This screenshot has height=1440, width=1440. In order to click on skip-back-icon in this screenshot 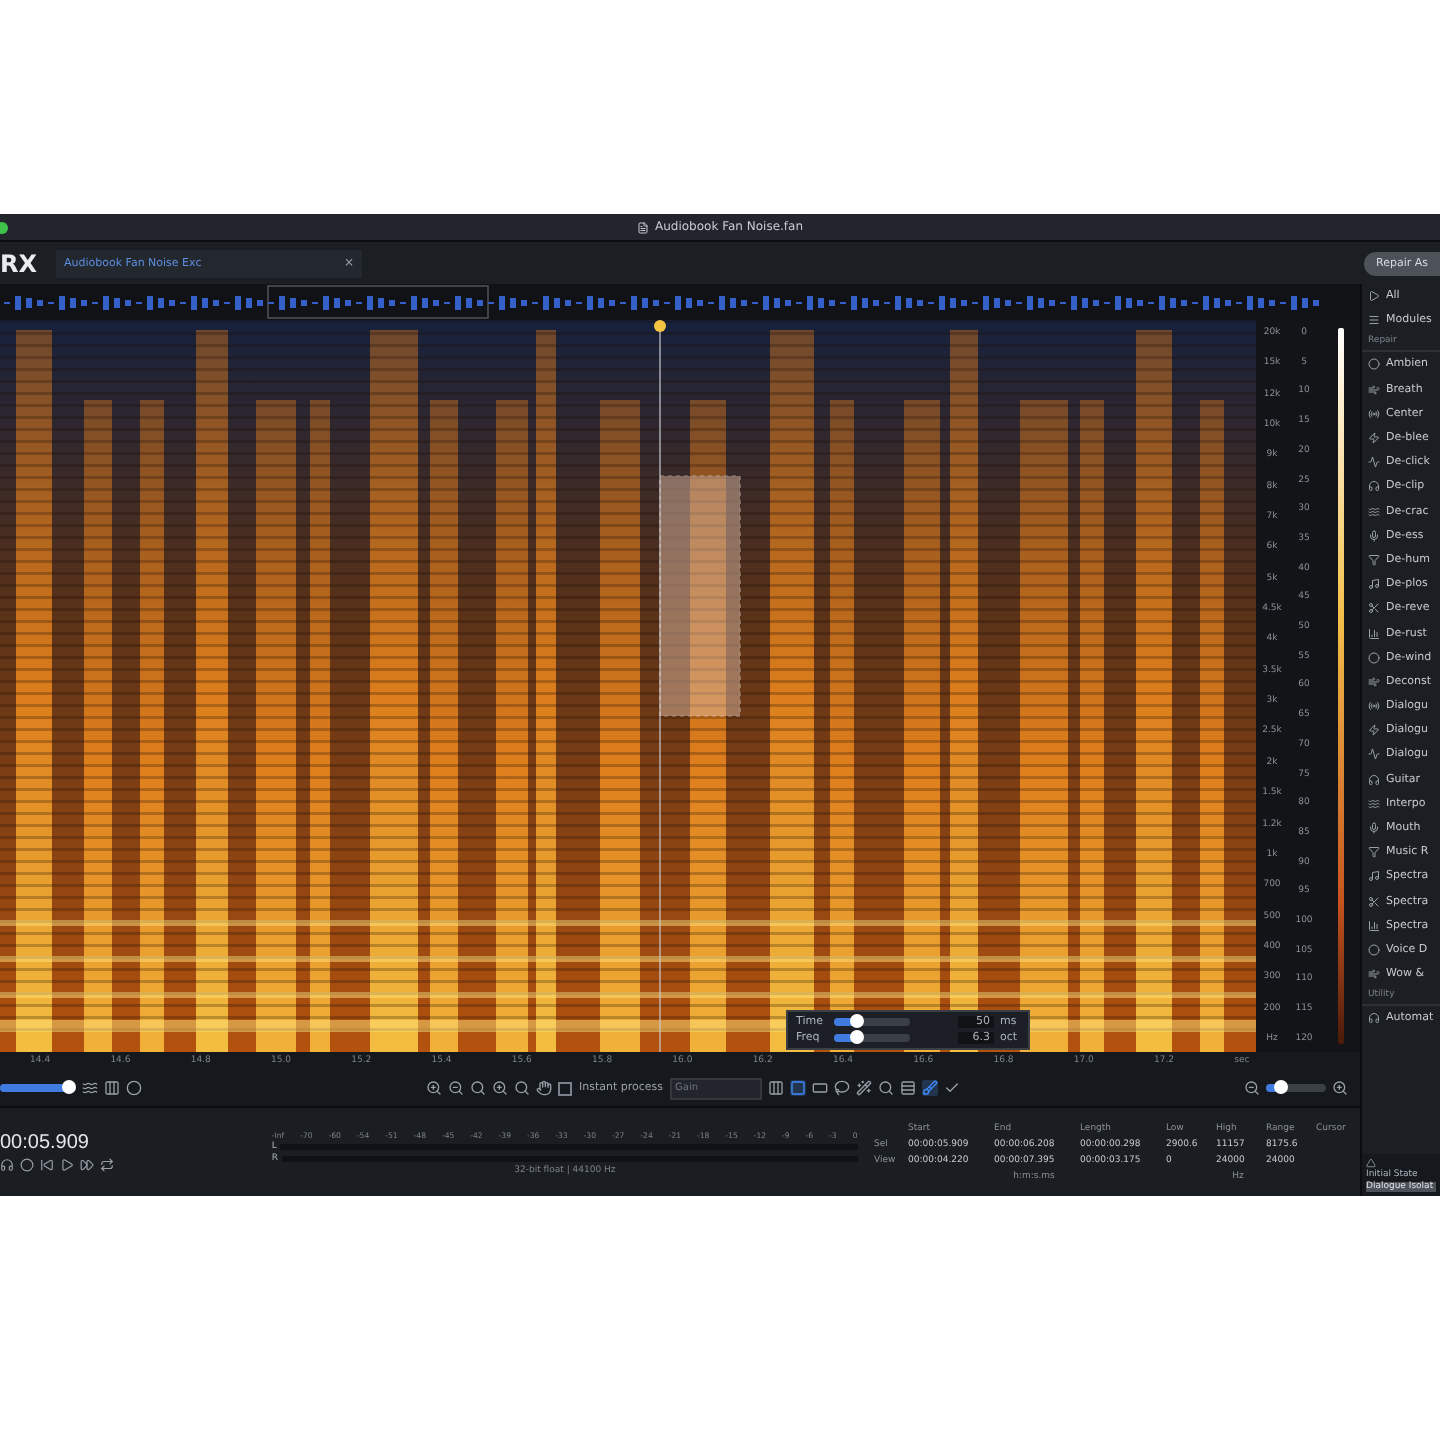, I will do `click(47, 1165)`.